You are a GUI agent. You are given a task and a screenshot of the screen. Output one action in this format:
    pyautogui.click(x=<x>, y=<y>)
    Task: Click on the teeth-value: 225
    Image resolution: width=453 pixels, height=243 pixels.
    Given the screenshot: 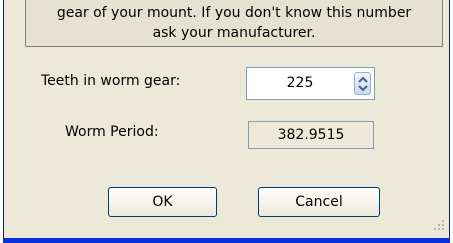 What is the action you would take?
    pyautogui.click(x=300, y=83)
    